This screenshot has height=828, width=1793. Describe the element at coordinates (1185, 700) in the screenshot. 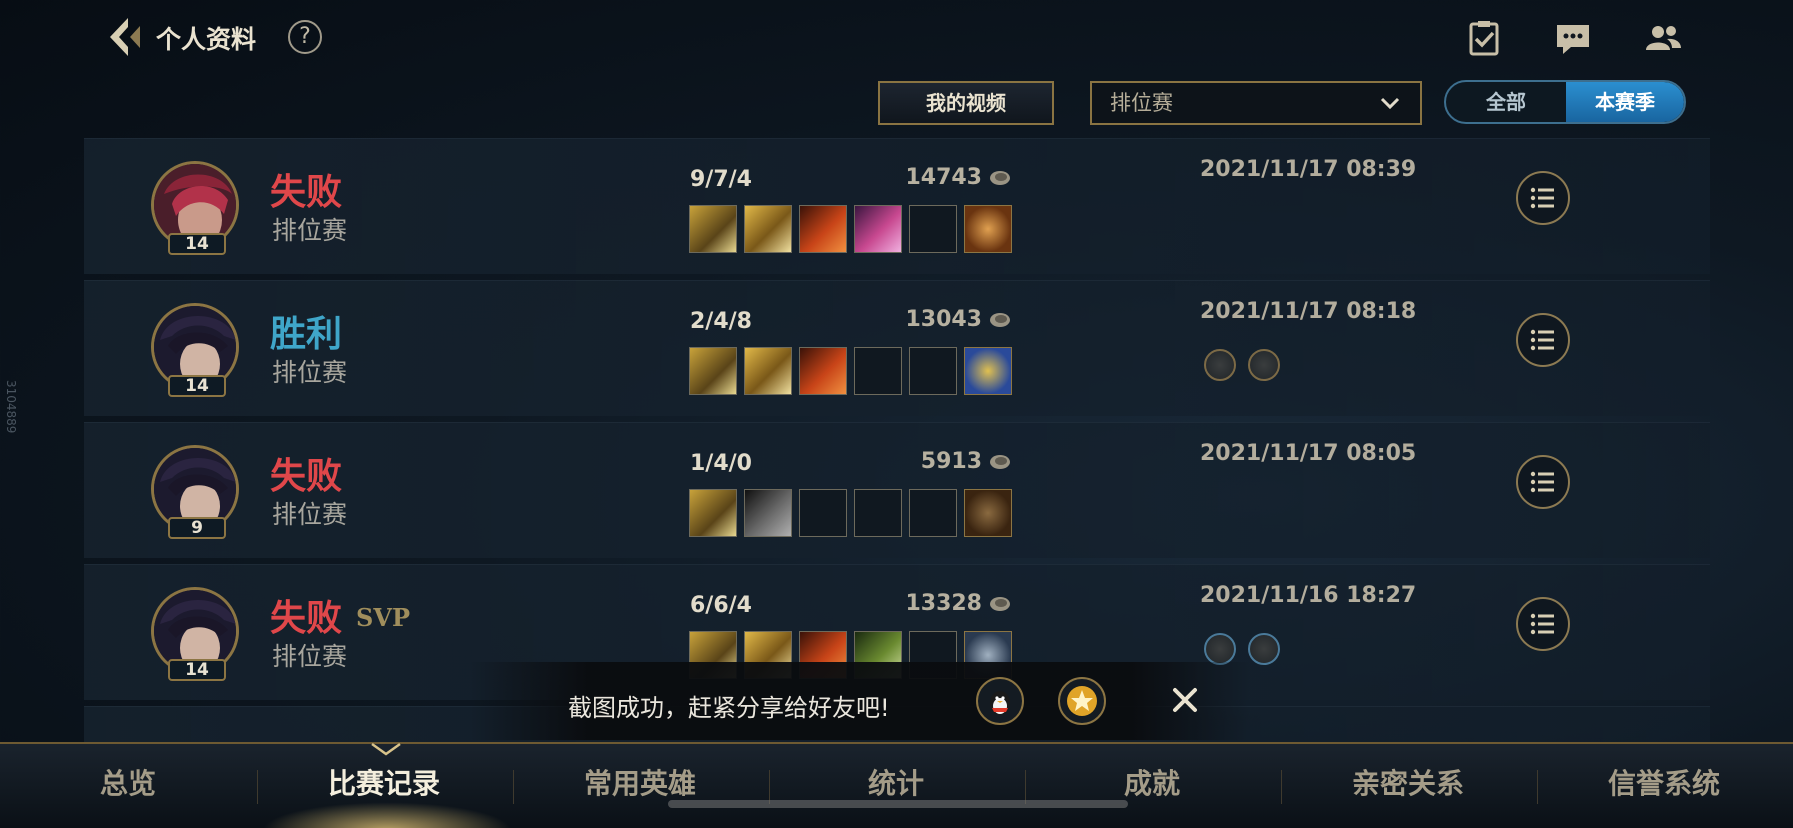

I see `close-icon` at that location.